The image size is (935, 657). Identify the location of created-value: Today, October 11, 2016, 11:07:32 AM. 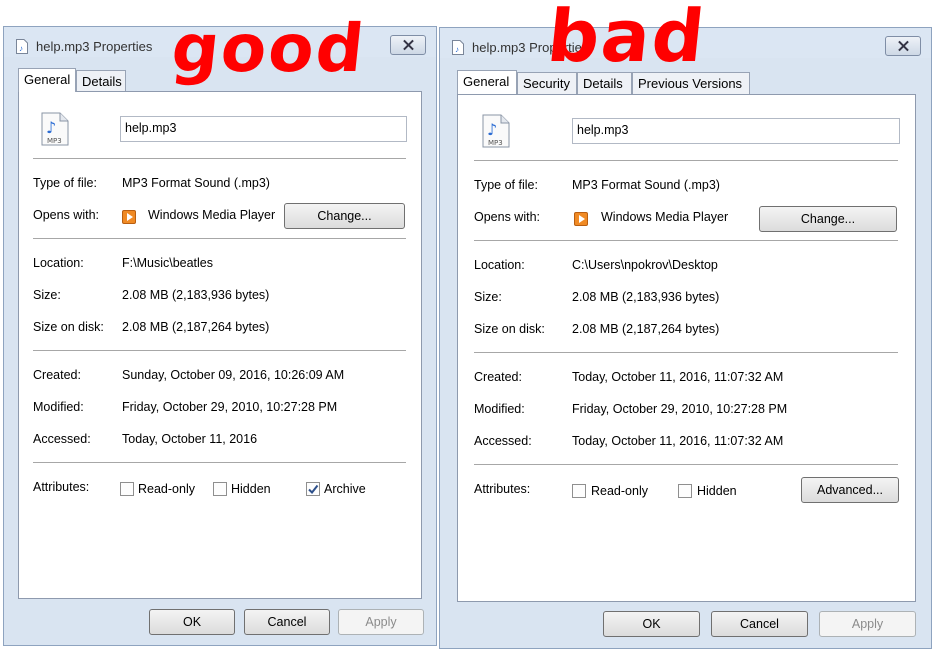
(678, 377).